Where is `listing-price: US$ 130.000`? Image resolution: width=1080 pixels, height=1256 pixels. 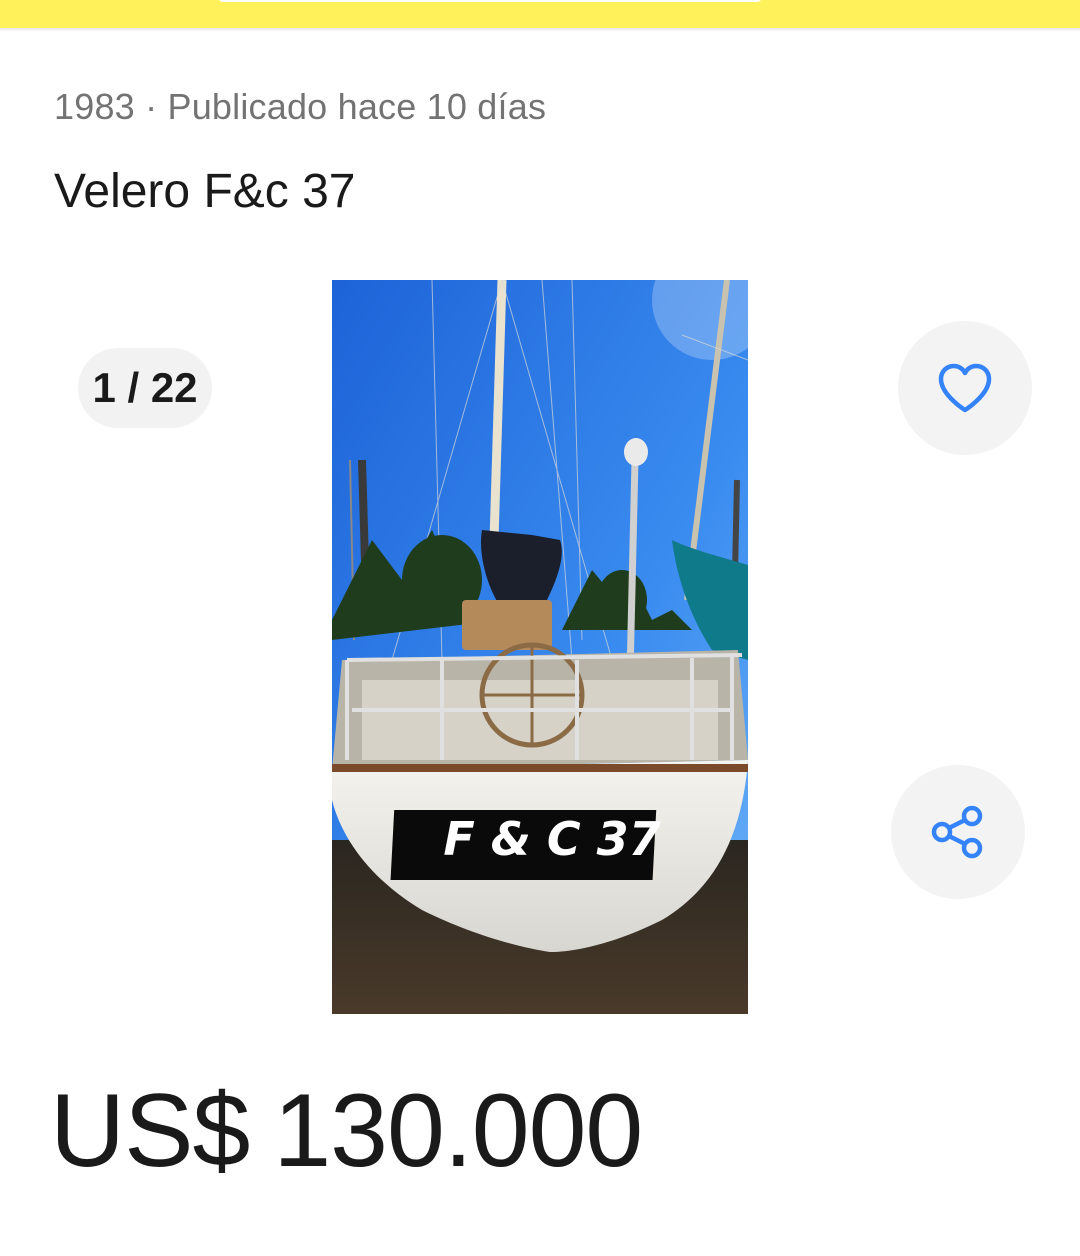
listing-price: US$ 130.000 is located at coordinates (346, 1131).